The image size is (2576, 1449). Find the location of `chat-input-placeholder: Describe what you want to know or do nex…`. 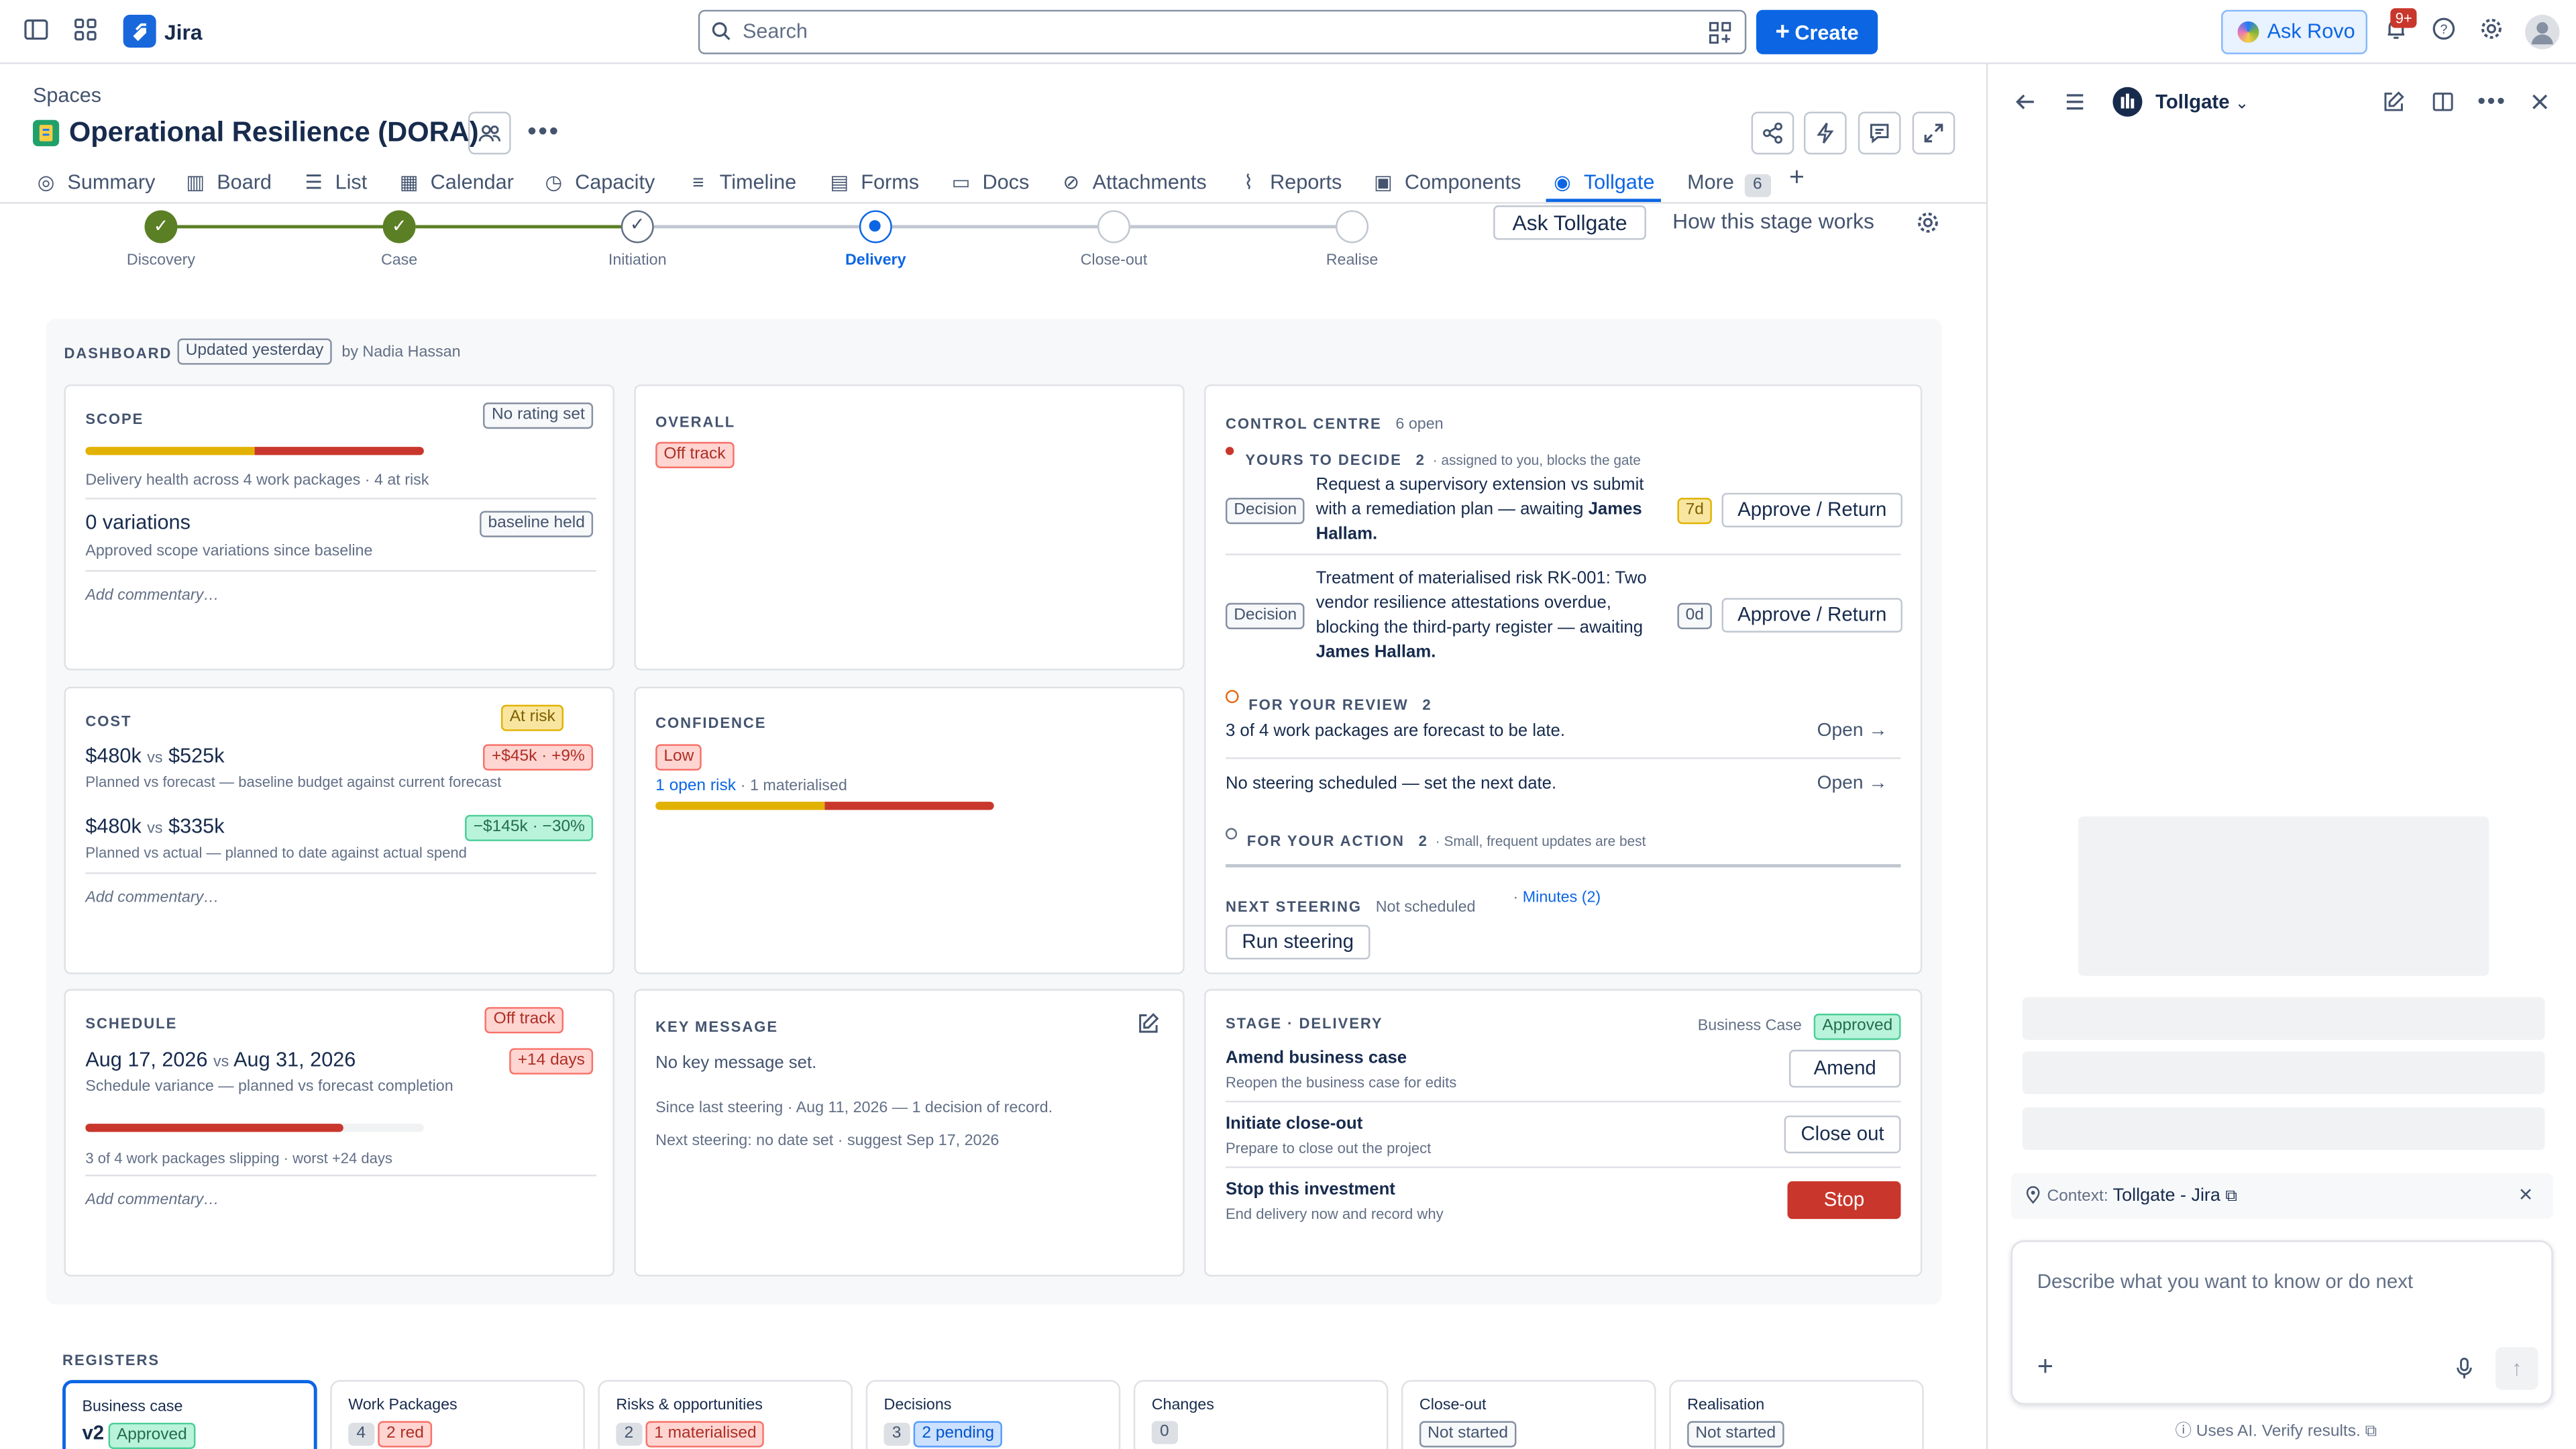

chat-input-placeholder: Describe what you want to know or do nex… is located at coordinates (2225, 1281).